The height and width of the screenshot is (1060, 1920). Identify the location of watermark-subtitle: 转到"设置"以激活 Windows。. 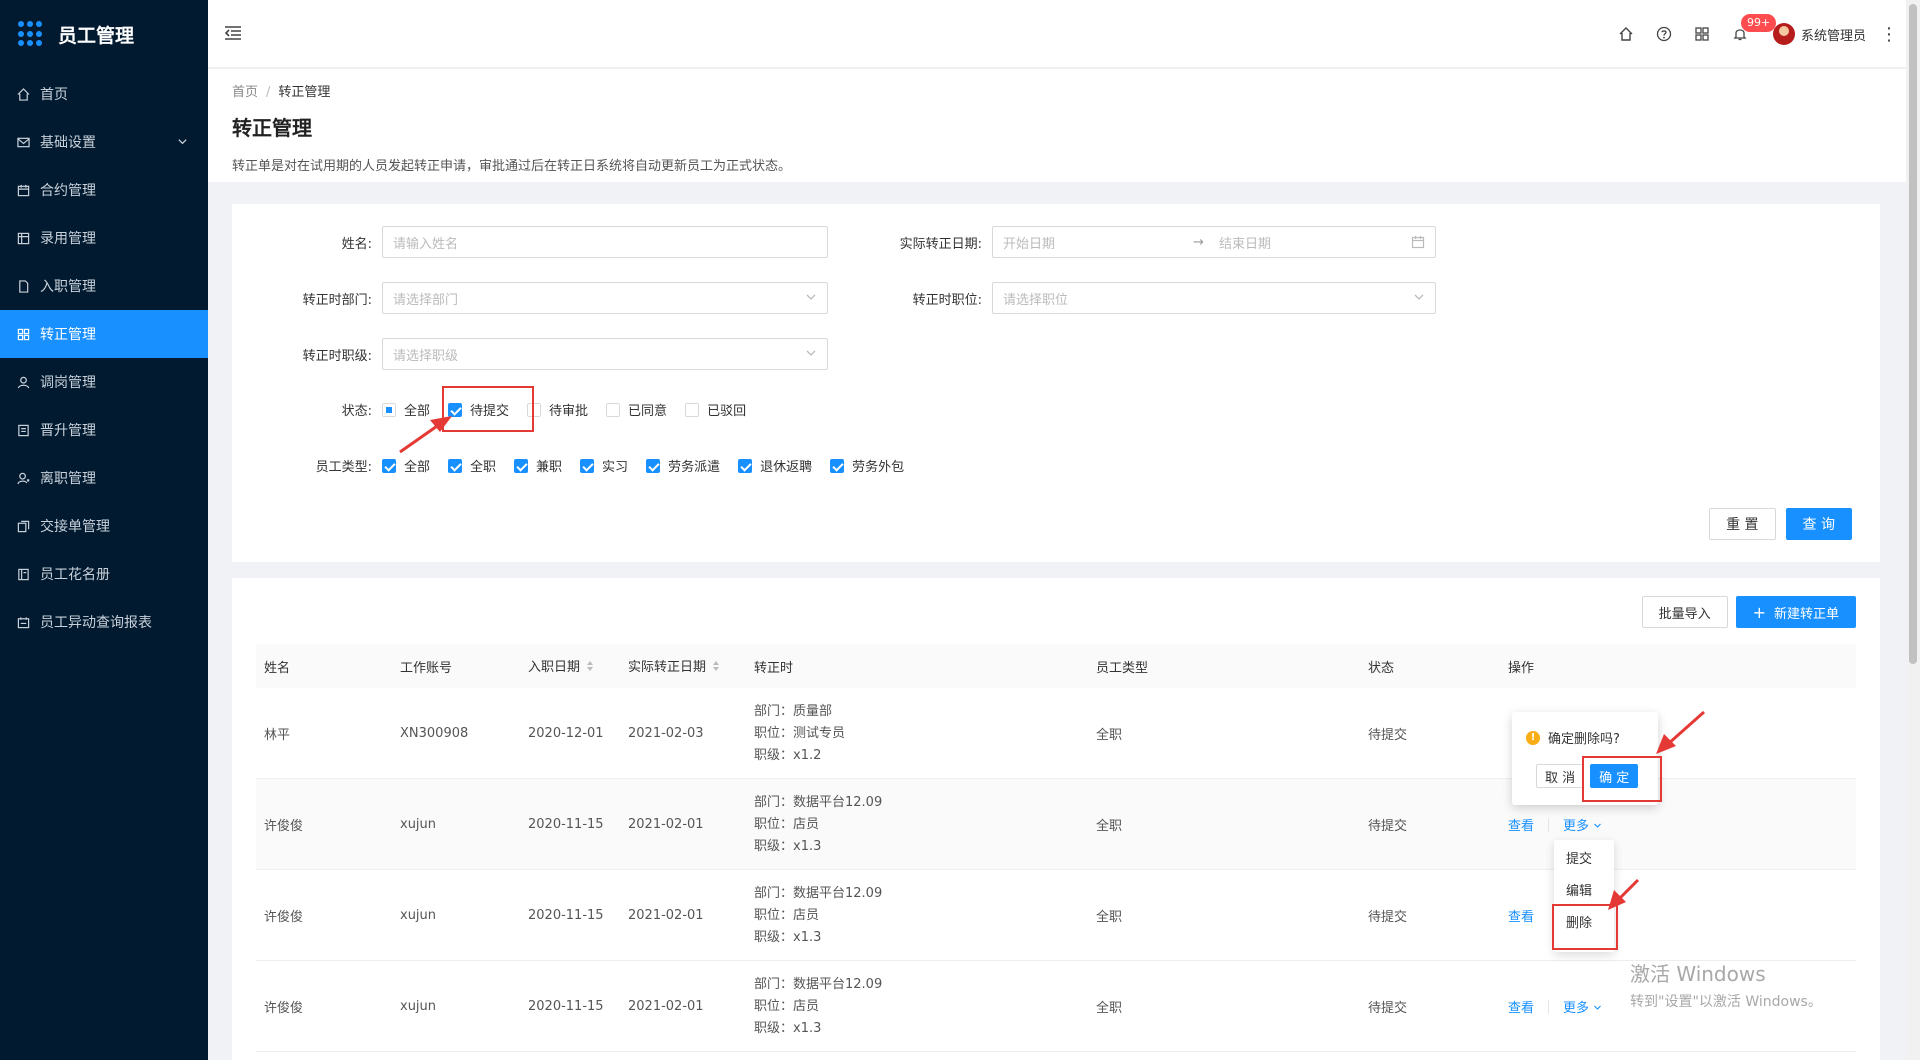
(1726, 1002).